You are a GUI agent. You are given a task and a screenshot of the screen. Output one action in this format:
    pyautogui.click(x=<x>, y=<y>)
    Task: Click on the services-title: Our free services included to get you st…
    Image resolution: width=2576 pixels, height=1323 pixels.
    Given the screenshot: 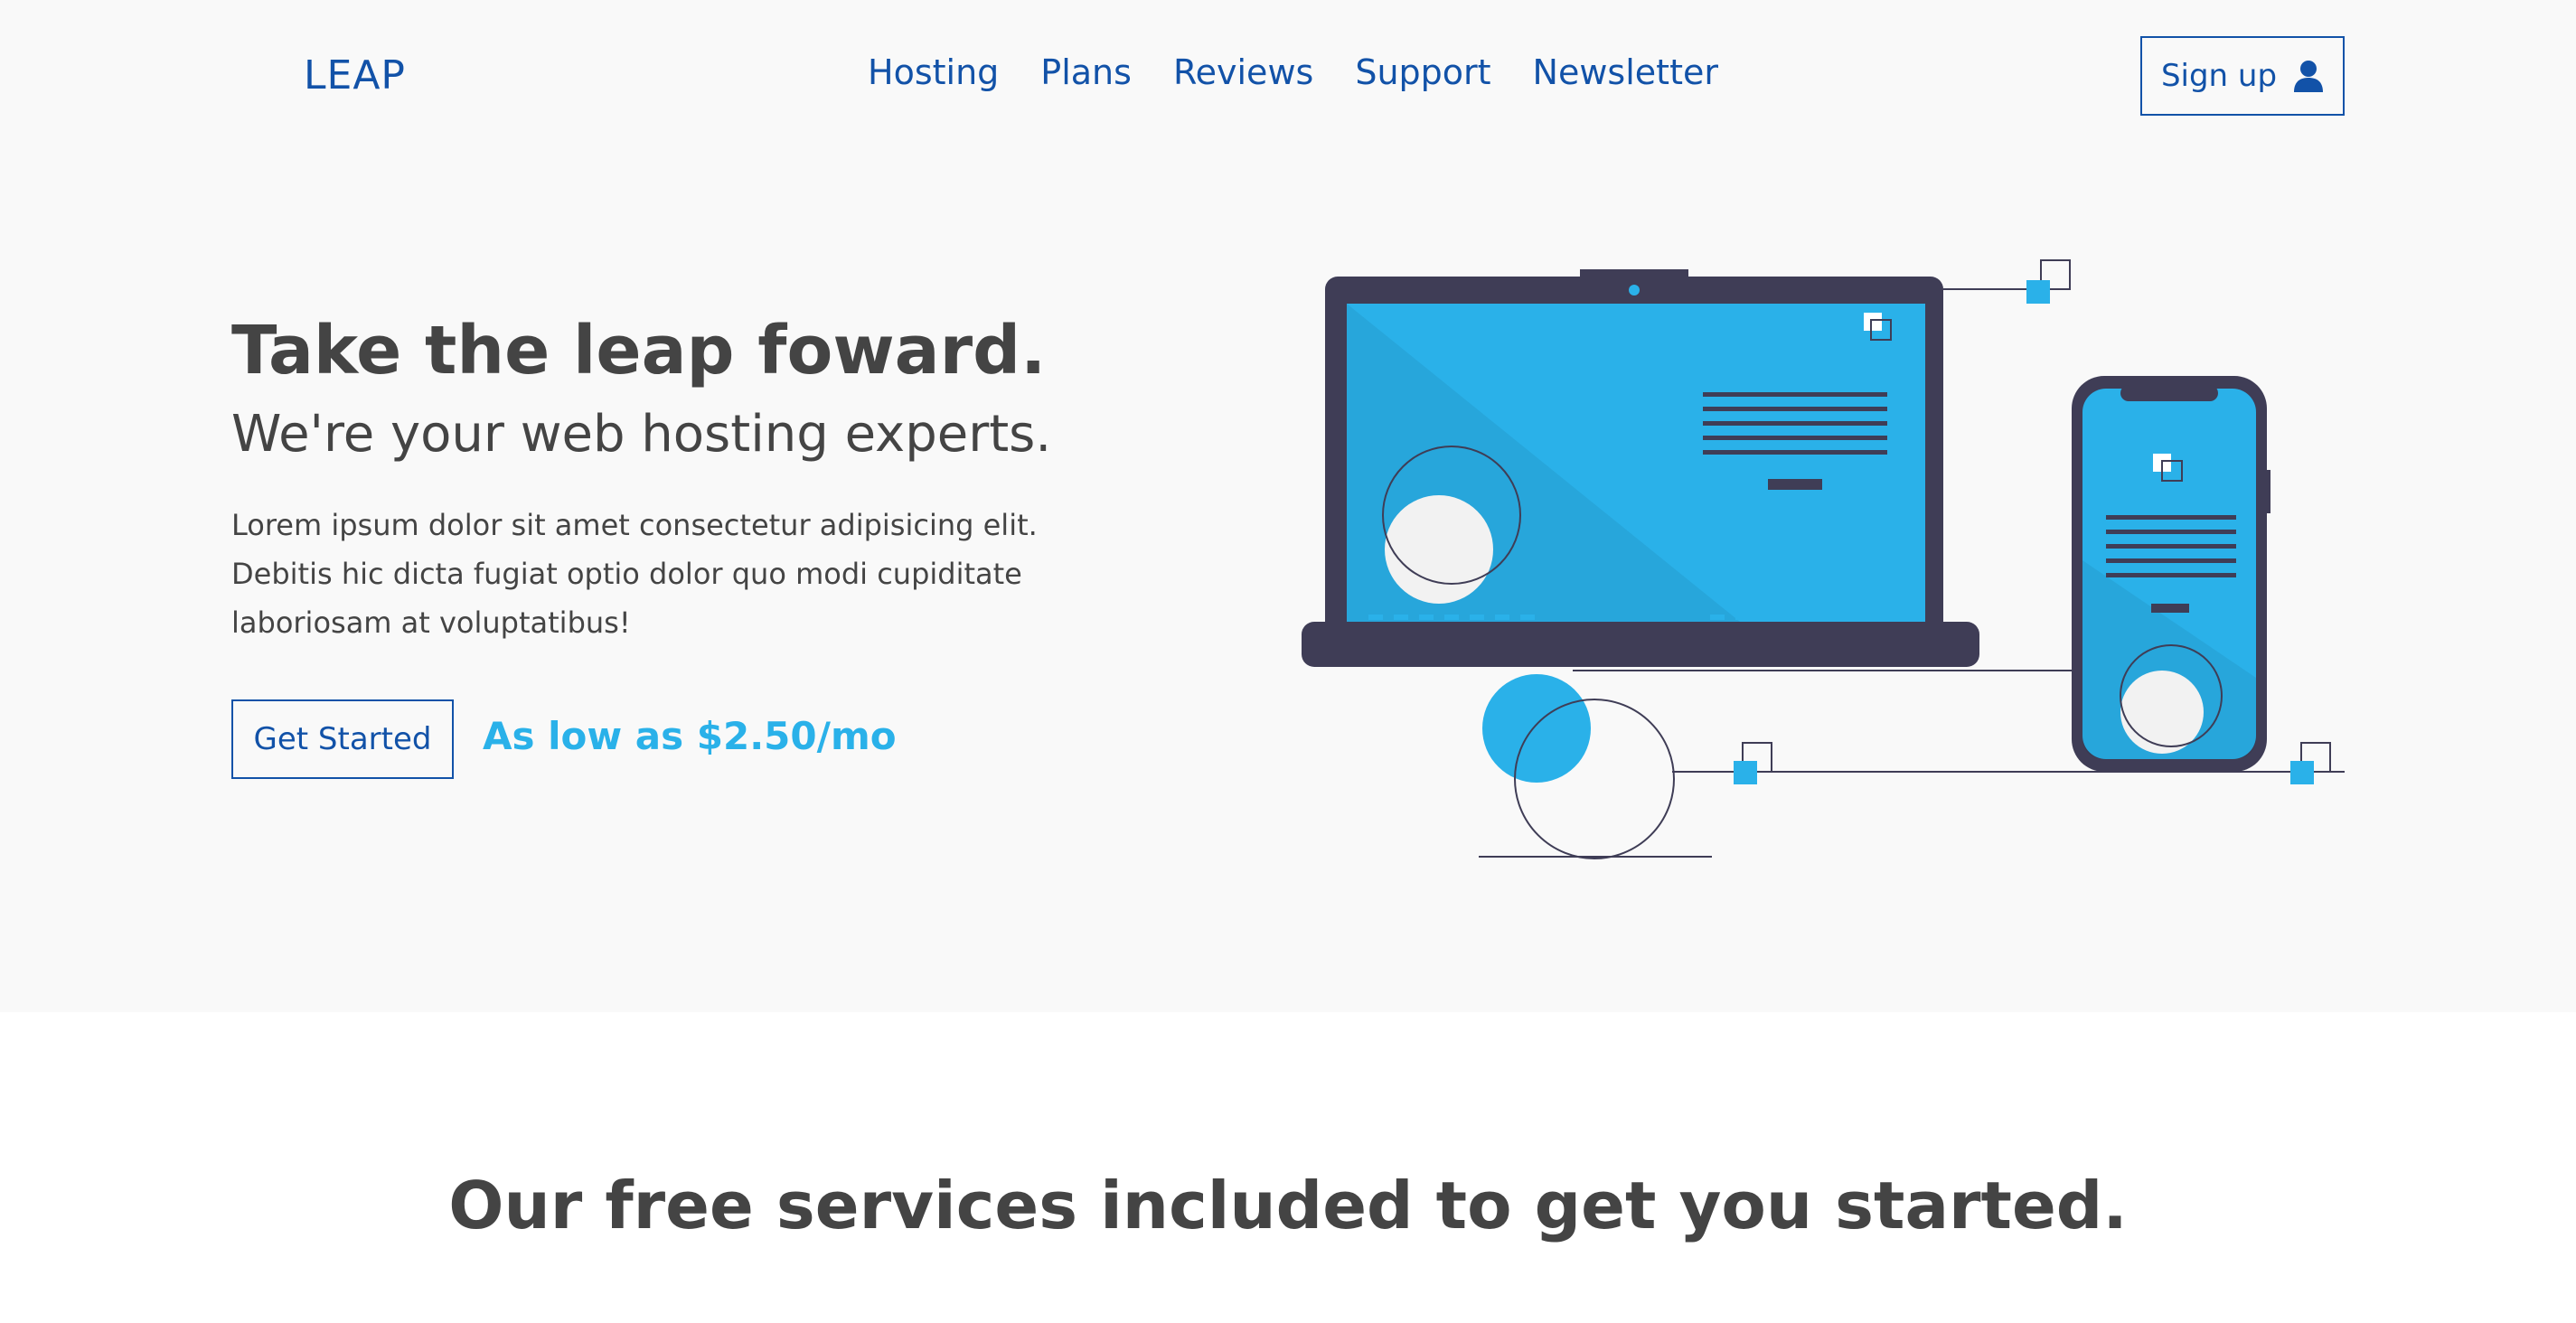 What is the action you would take?
    pyautogui.click(x=1288, y=1205)
    